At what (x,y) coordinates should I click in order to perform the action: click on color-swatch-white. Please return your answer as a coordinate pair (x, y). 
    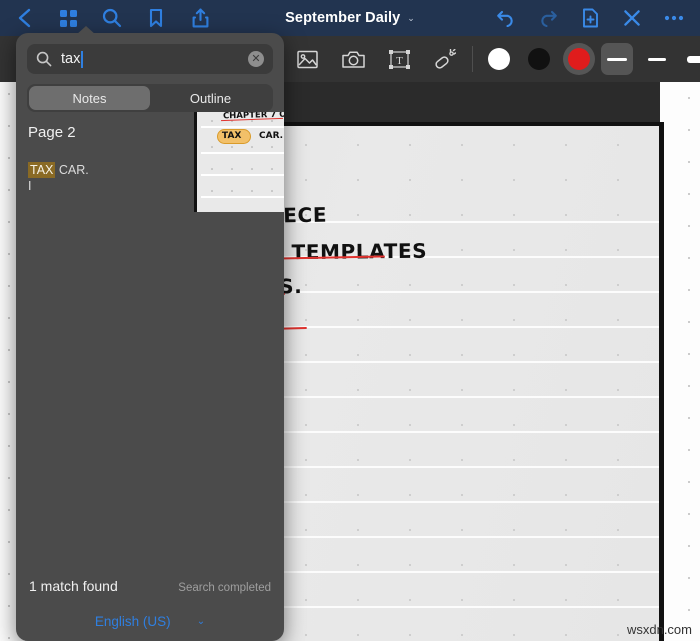
    Looking at the image, I should click on (499, 59).